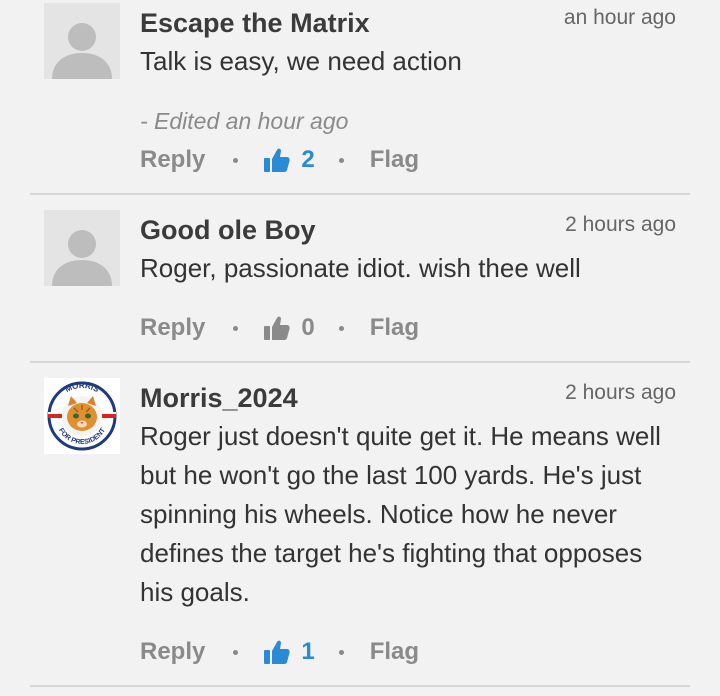  I want to click on comment-author: Good ole Boy, so click(228, 230).